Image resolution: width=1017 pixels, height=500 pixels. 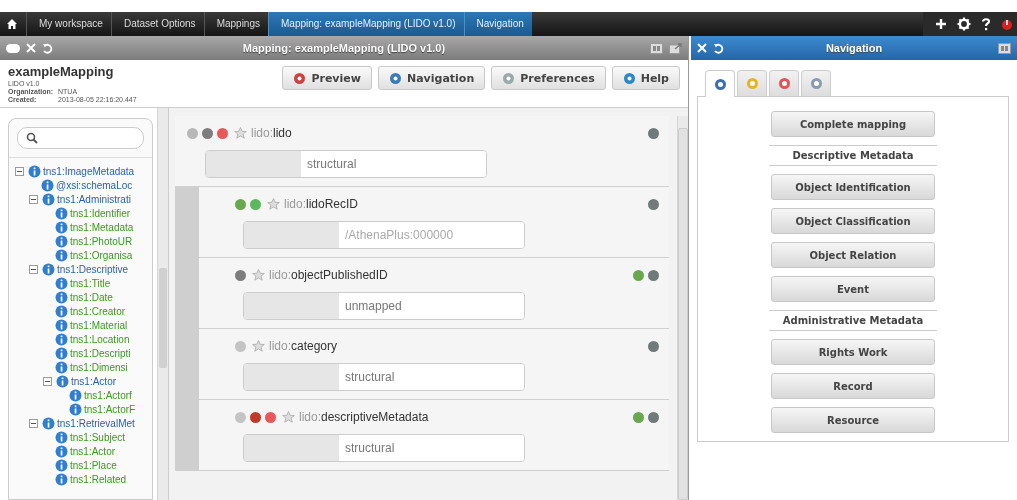 What do you see at coordinates (784, 83) in the screenshot?
I see `error-tab` at bounding box center [784, 83].